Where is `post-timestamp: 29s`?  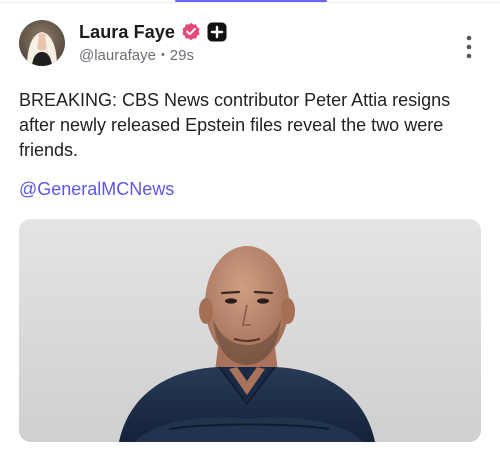 post-timestamp: 29s is located at coordinates (181, 55).